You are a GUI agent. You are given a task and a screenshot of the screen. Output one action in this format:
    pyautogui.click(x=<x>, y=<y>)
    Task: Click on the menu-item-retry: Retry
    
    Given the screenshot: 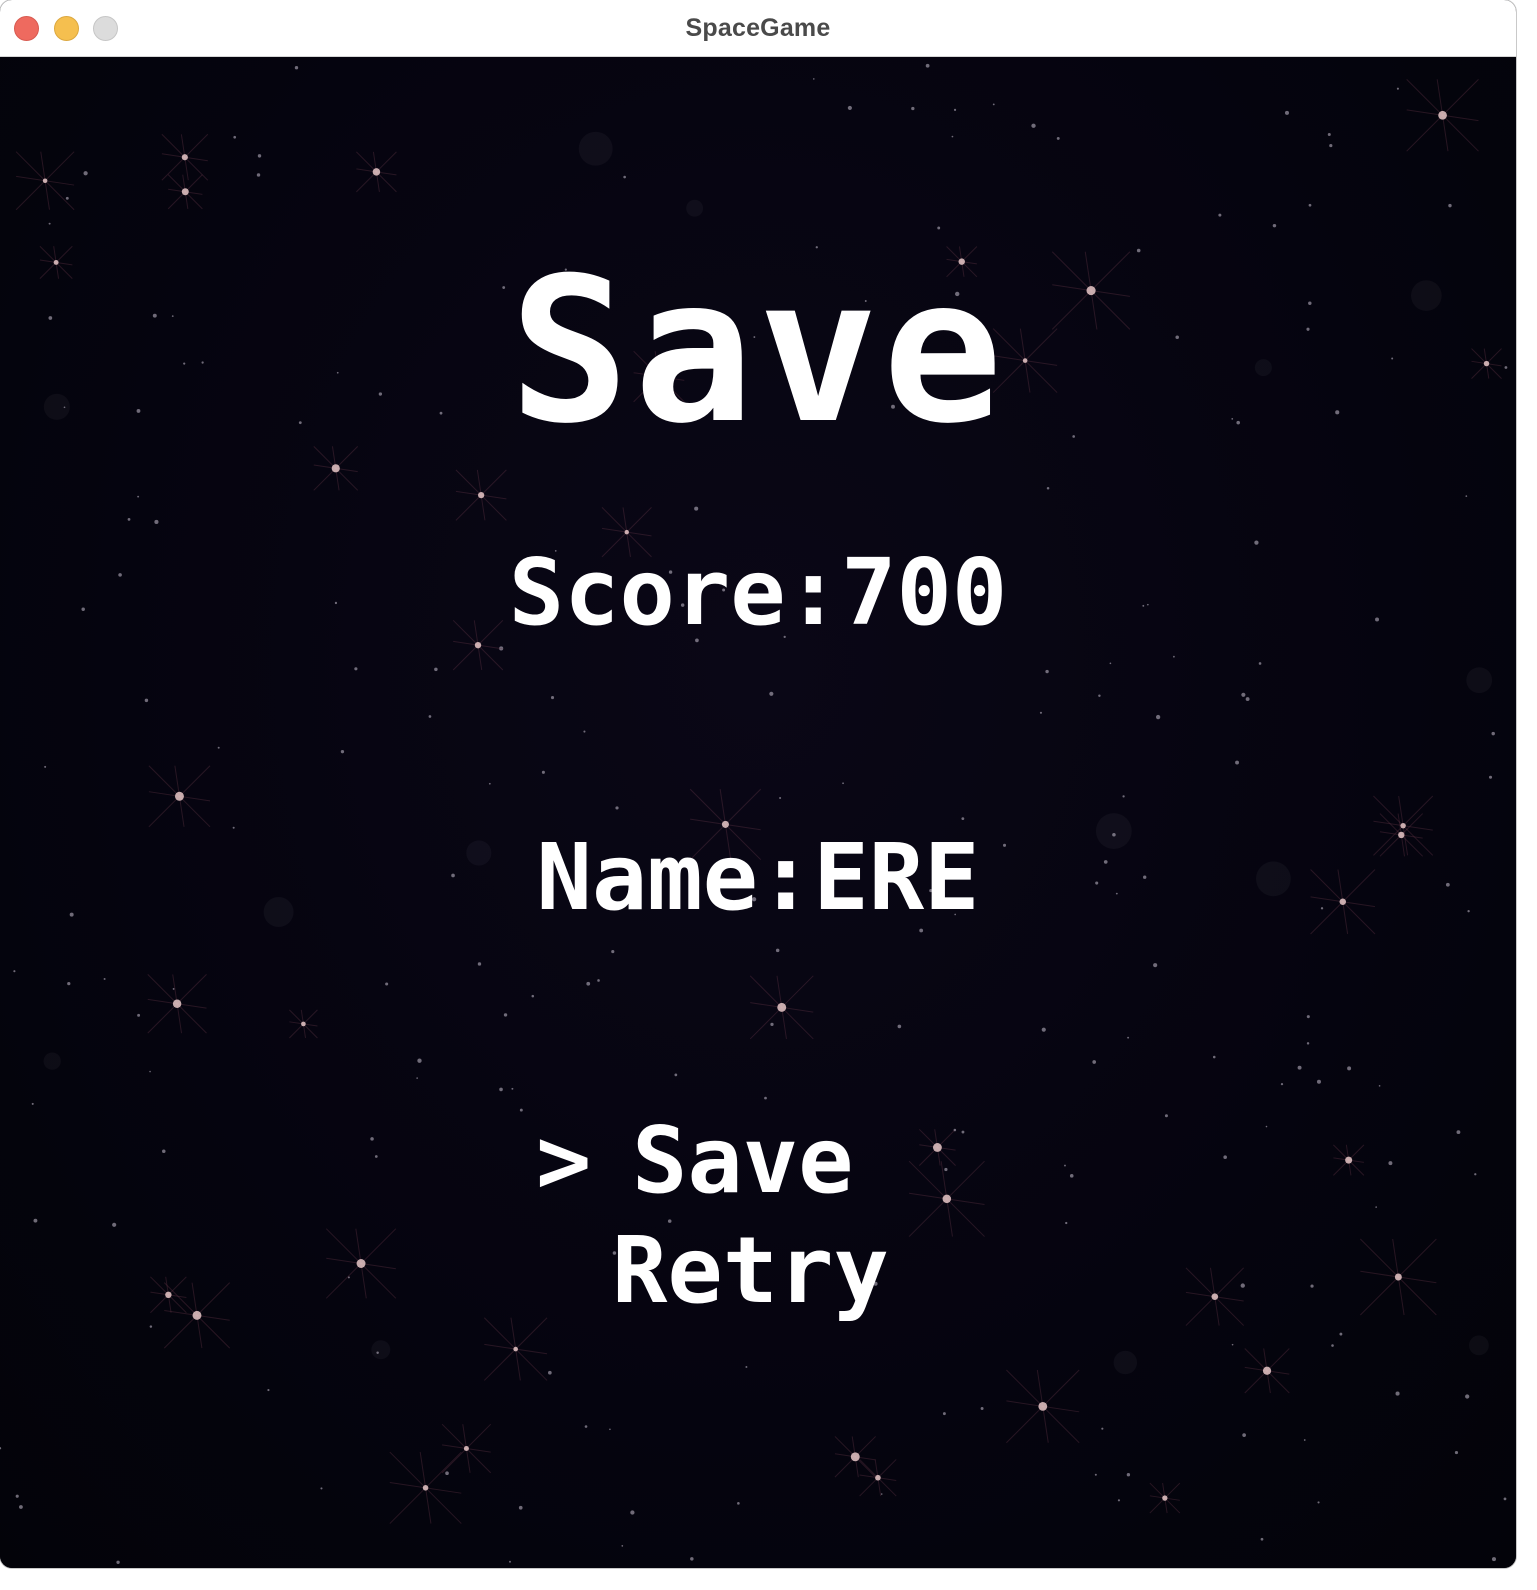 What is the action you would take?
    pyautogui.click(x=750, y=1271)
    